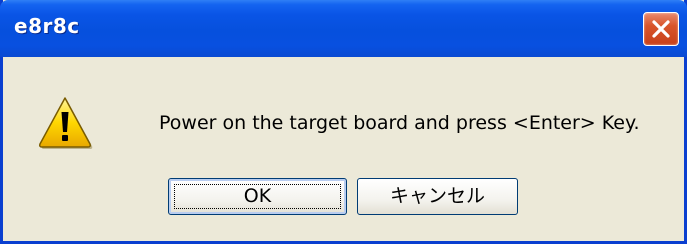 The width and height of the screenshot is (687, 244). Describe the element at coordinates (47, 26) in the screenshot. I see `window-title: e8r8c` at that location.